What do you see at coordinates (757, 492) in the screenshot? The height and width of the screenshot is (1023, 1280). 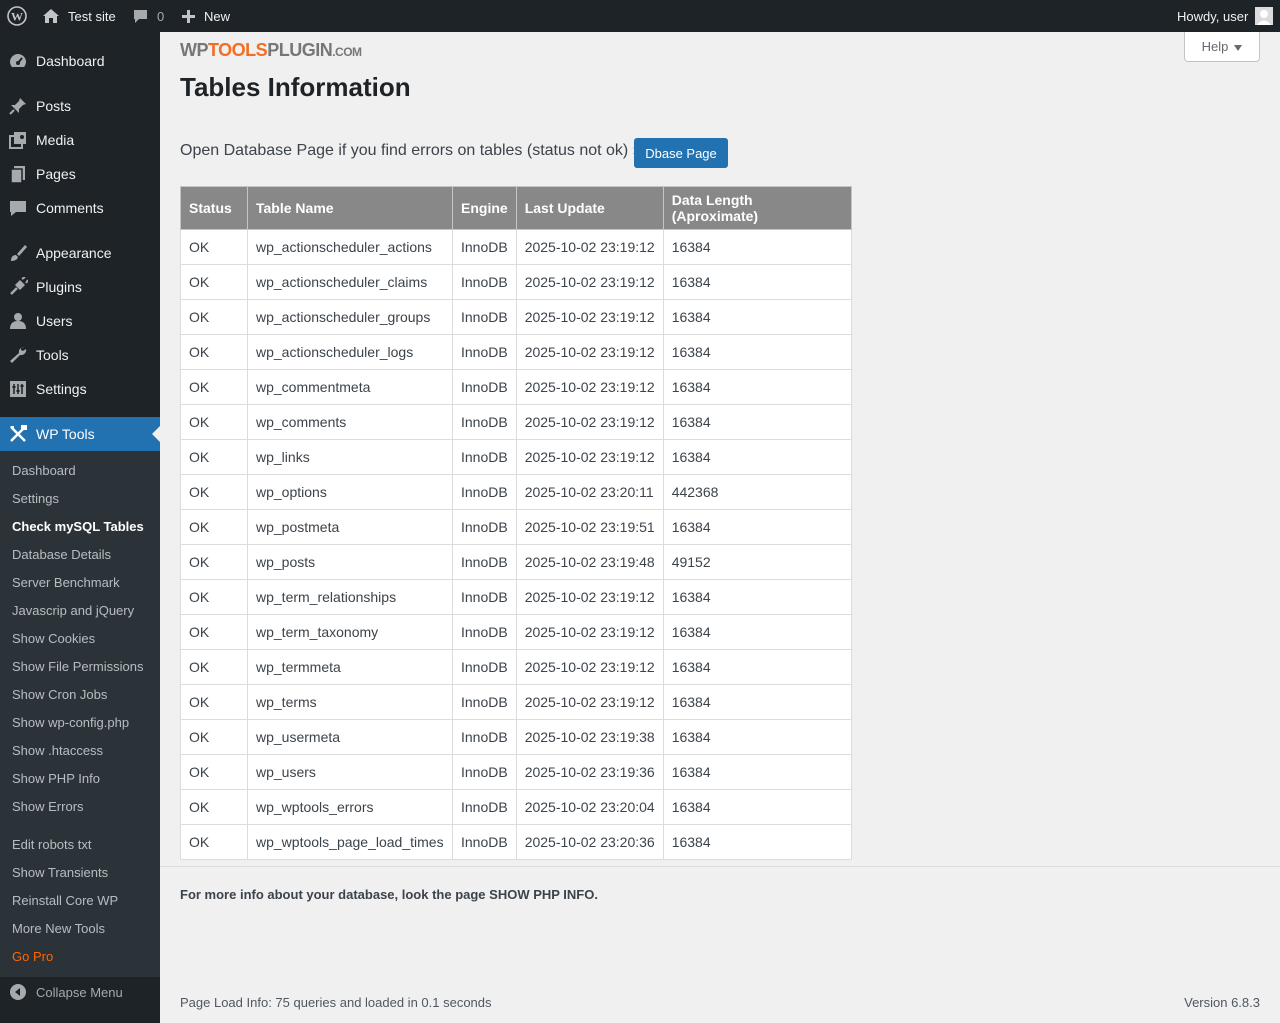 I see `cell-data-length: 442368` at bounding box center [757, 492].